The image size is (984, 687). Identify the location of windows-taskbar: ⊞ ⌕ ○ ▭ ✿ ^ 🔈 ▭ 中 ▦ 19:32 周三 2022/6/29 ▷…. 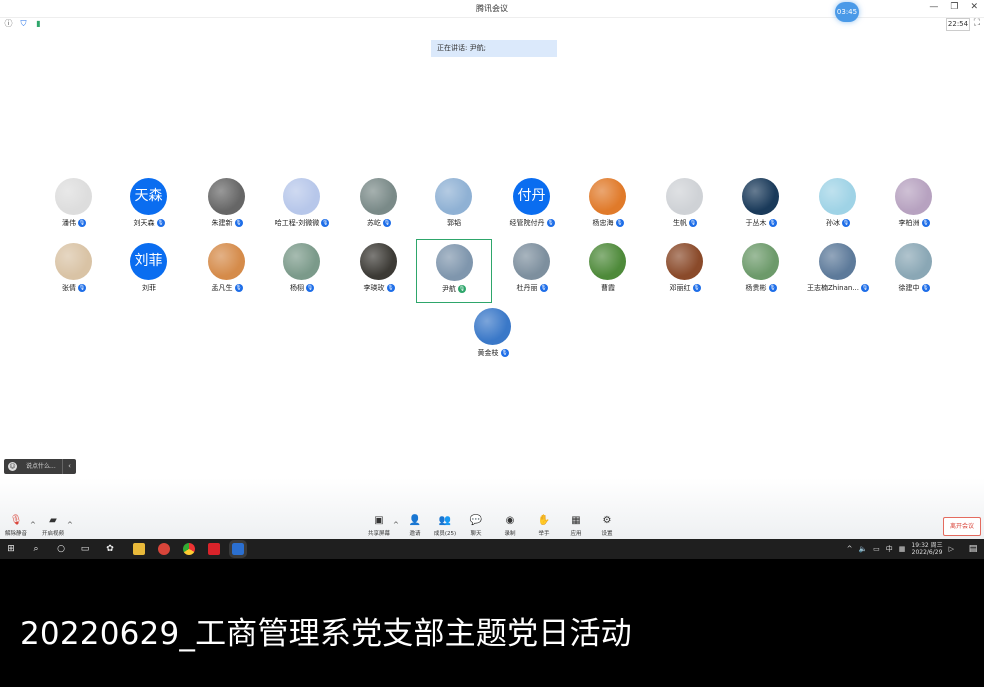
(492, 549).